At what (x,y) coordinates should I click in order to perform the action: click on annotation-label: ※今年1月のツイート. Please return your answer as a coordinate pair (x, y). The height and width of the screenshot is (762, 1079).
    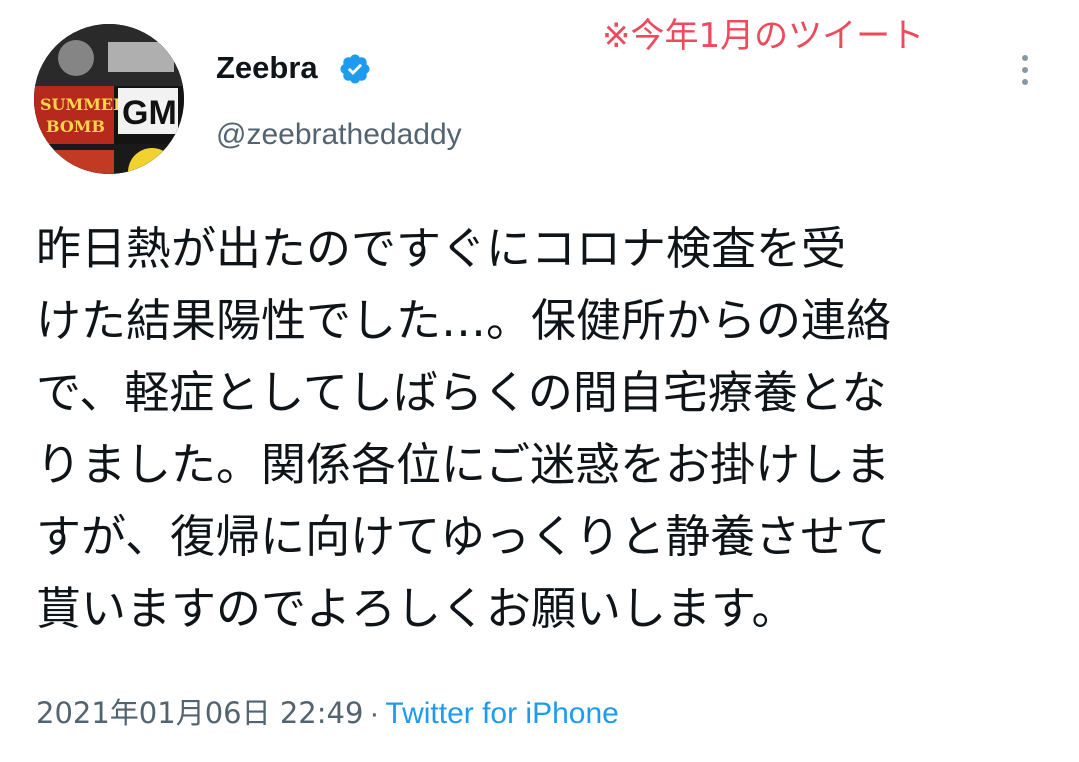
    Looking at the image, I should click on (763, 36).